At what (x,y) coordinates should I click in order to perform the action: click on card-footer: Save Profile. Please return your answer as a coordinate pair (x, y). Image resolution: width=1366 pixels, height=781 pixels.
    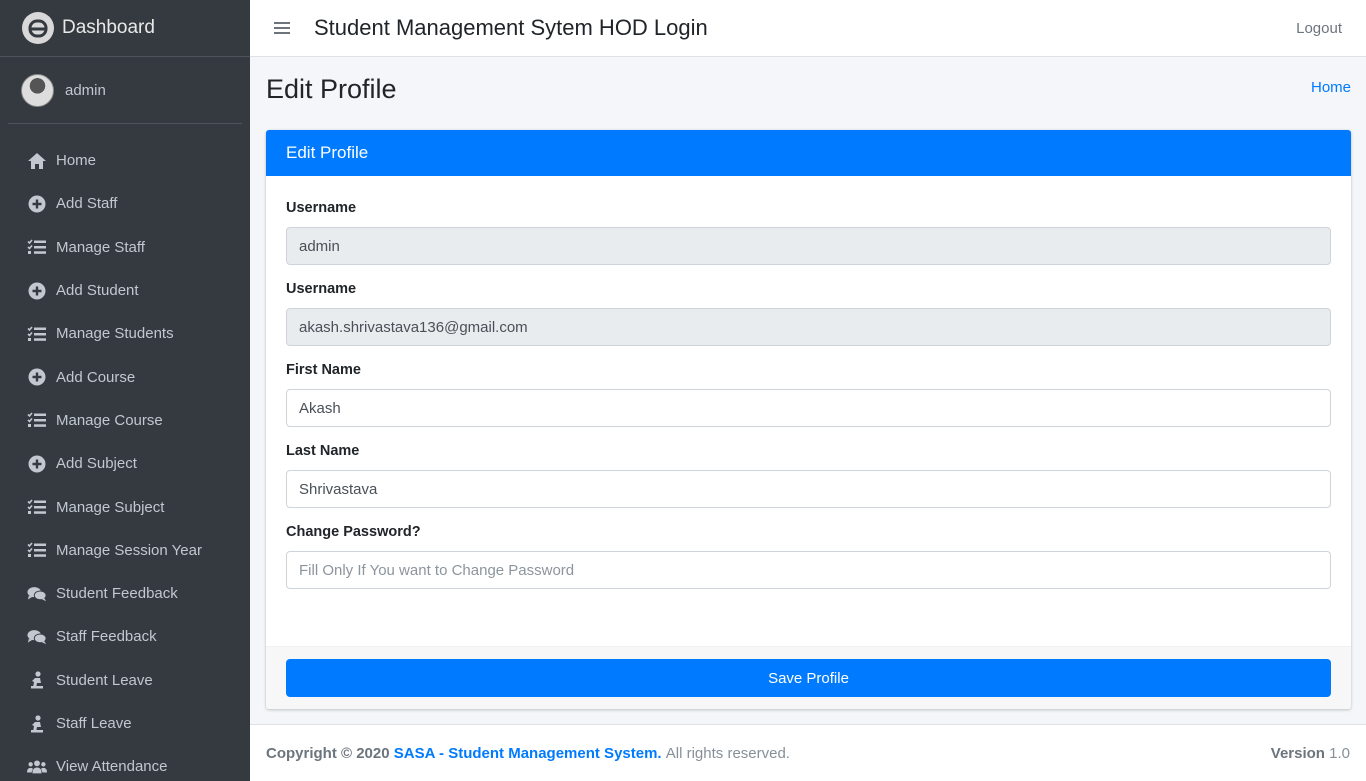
    Looking at the image, I should click on (808, 677).